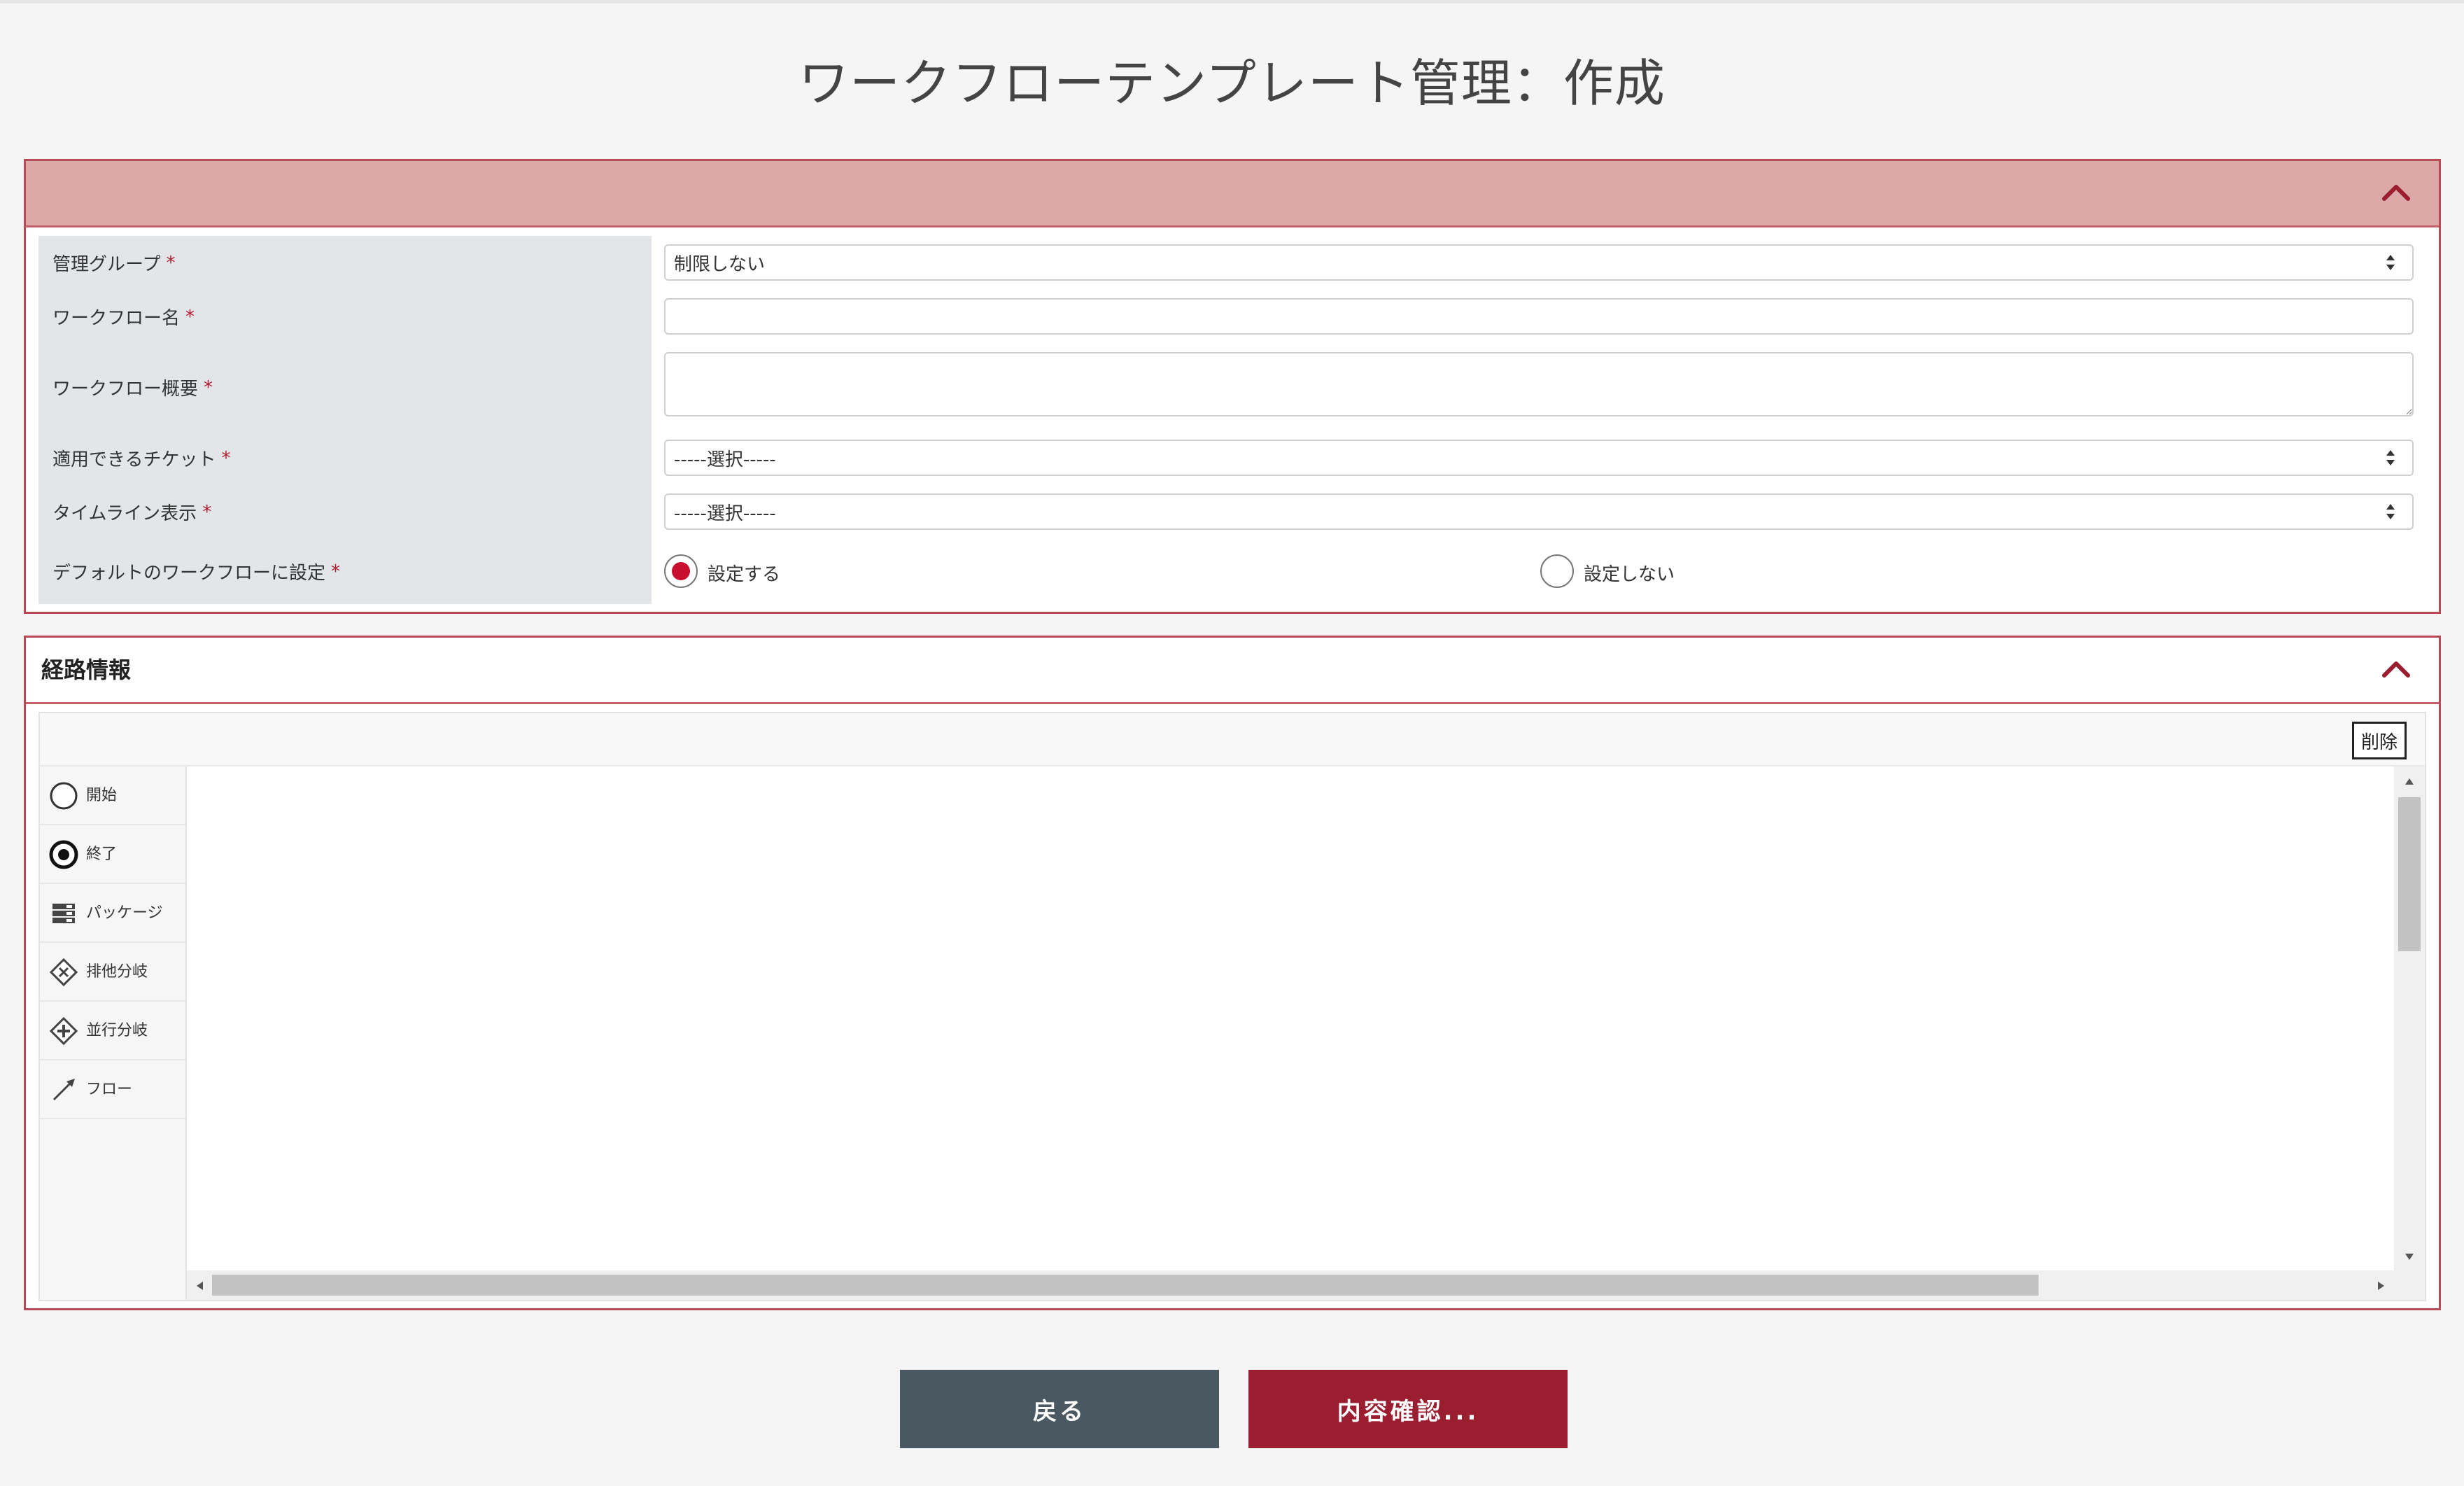 Image resolution: width=2464 pixels, height=1486 pixels. I want to click on radio-label: 設定しない, so click(1630, 574).